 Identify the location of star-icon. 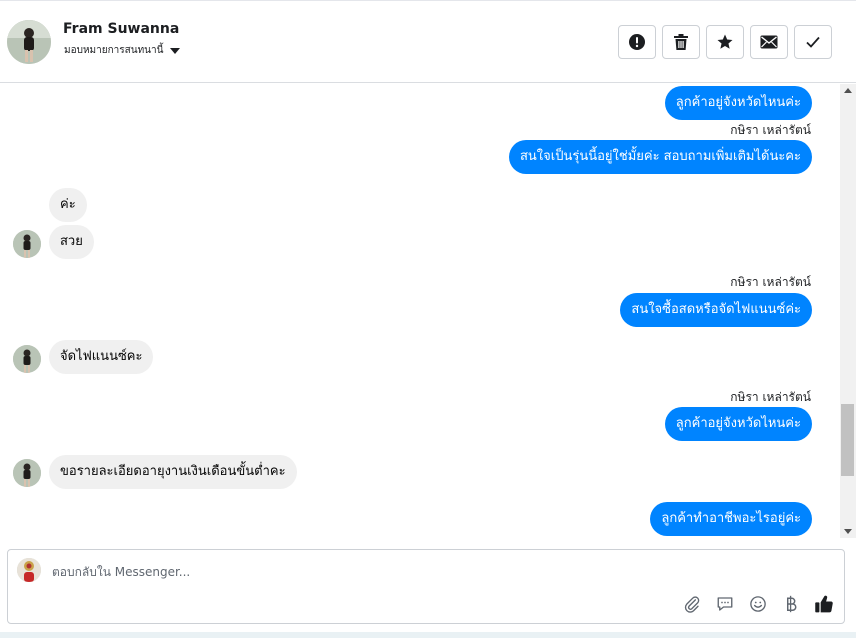
(725, 41).